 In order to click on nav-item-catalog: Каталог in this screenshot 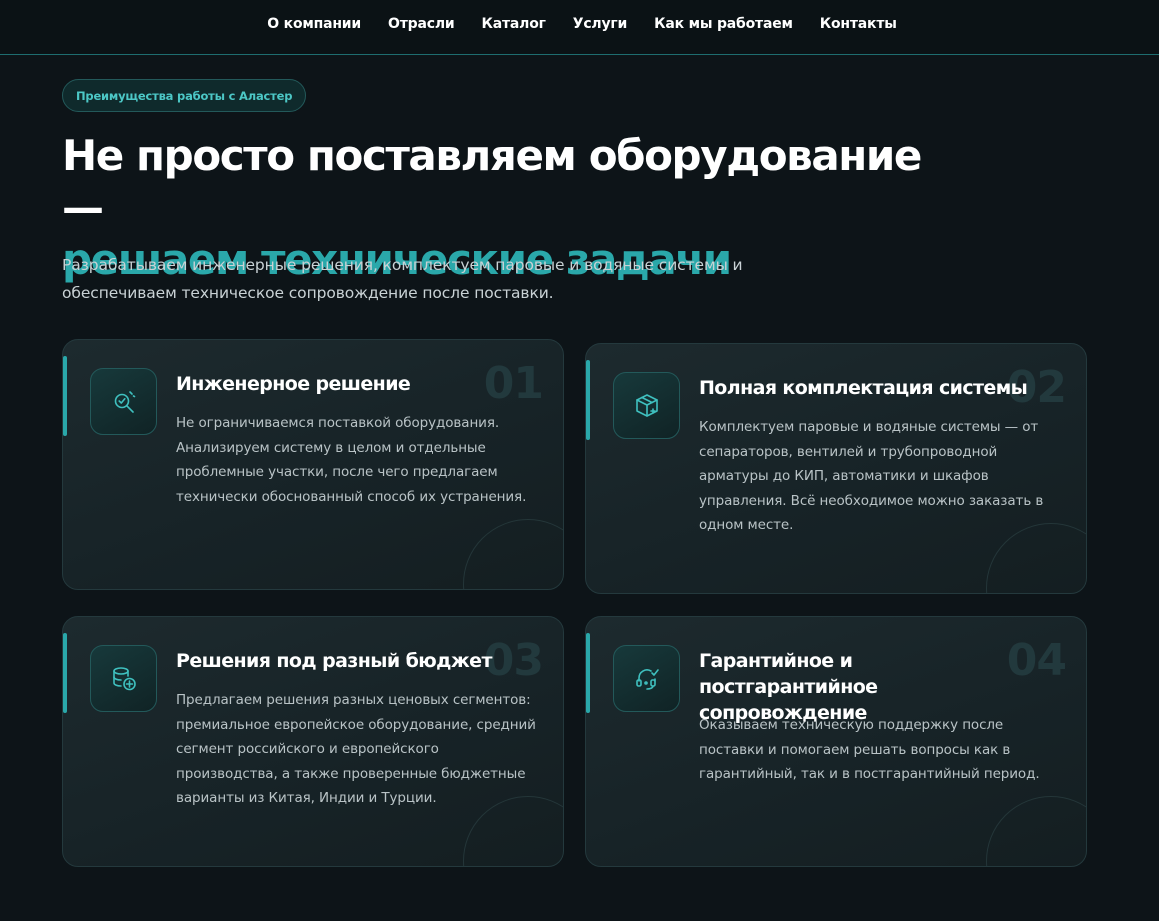, I will do `click(513, 22)`.